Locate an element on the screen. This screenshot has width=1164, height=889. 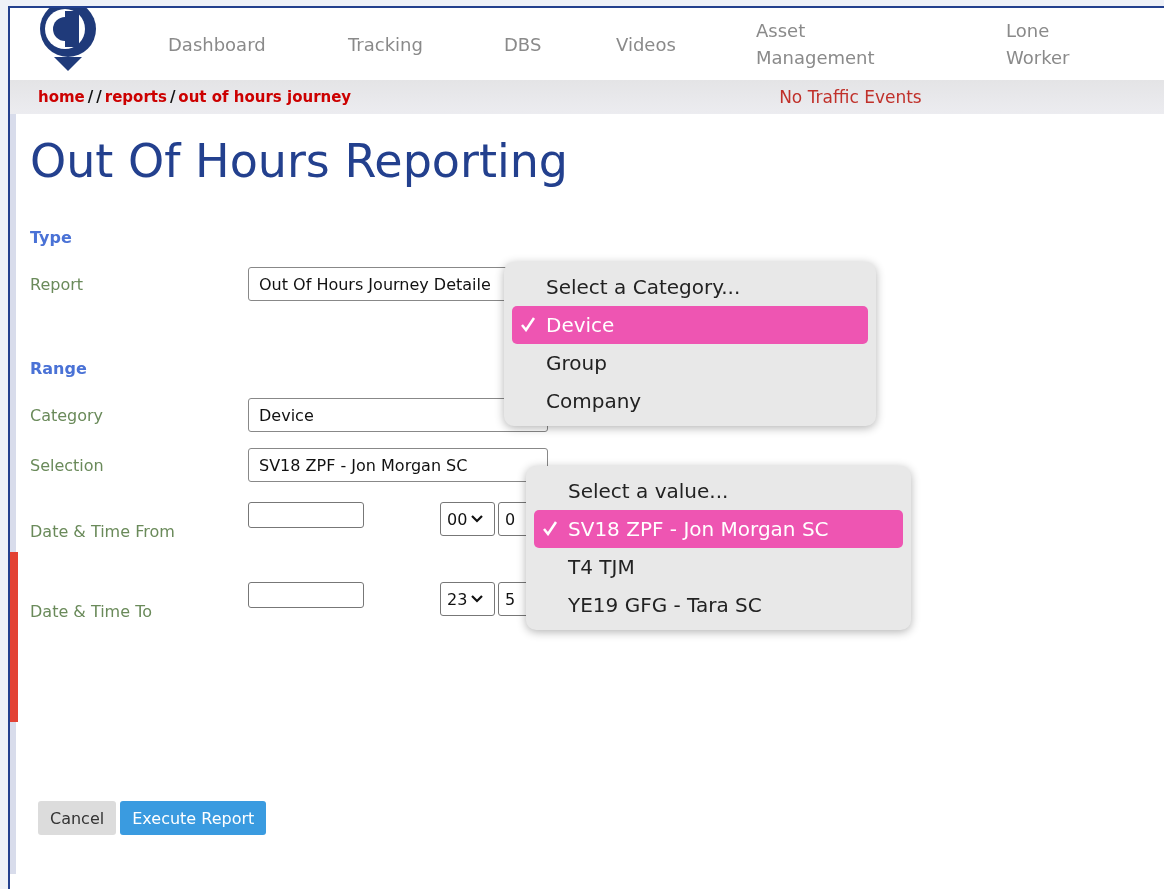
field-label: Date & Time From is located at coordinates (103, 531).